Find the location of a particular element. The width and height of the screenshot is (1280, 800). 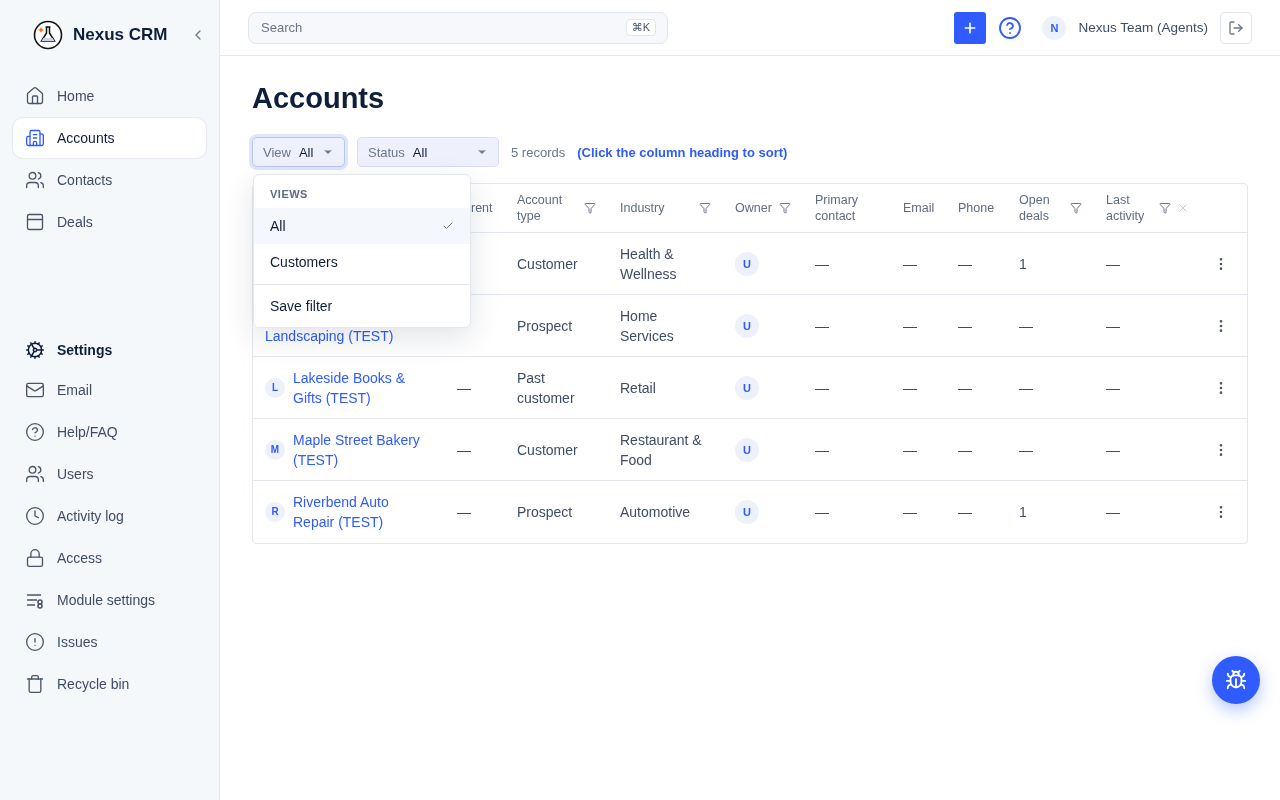

mail-icon is located at coordinates (35, 390).